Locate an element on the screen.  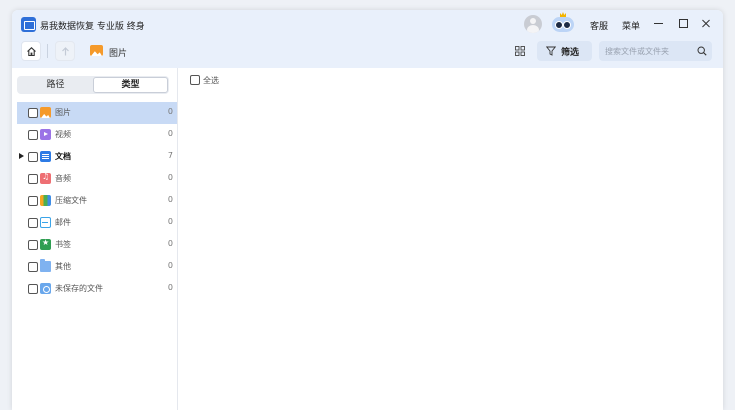
select-all-checkbox is located at coordinates (195, 80).